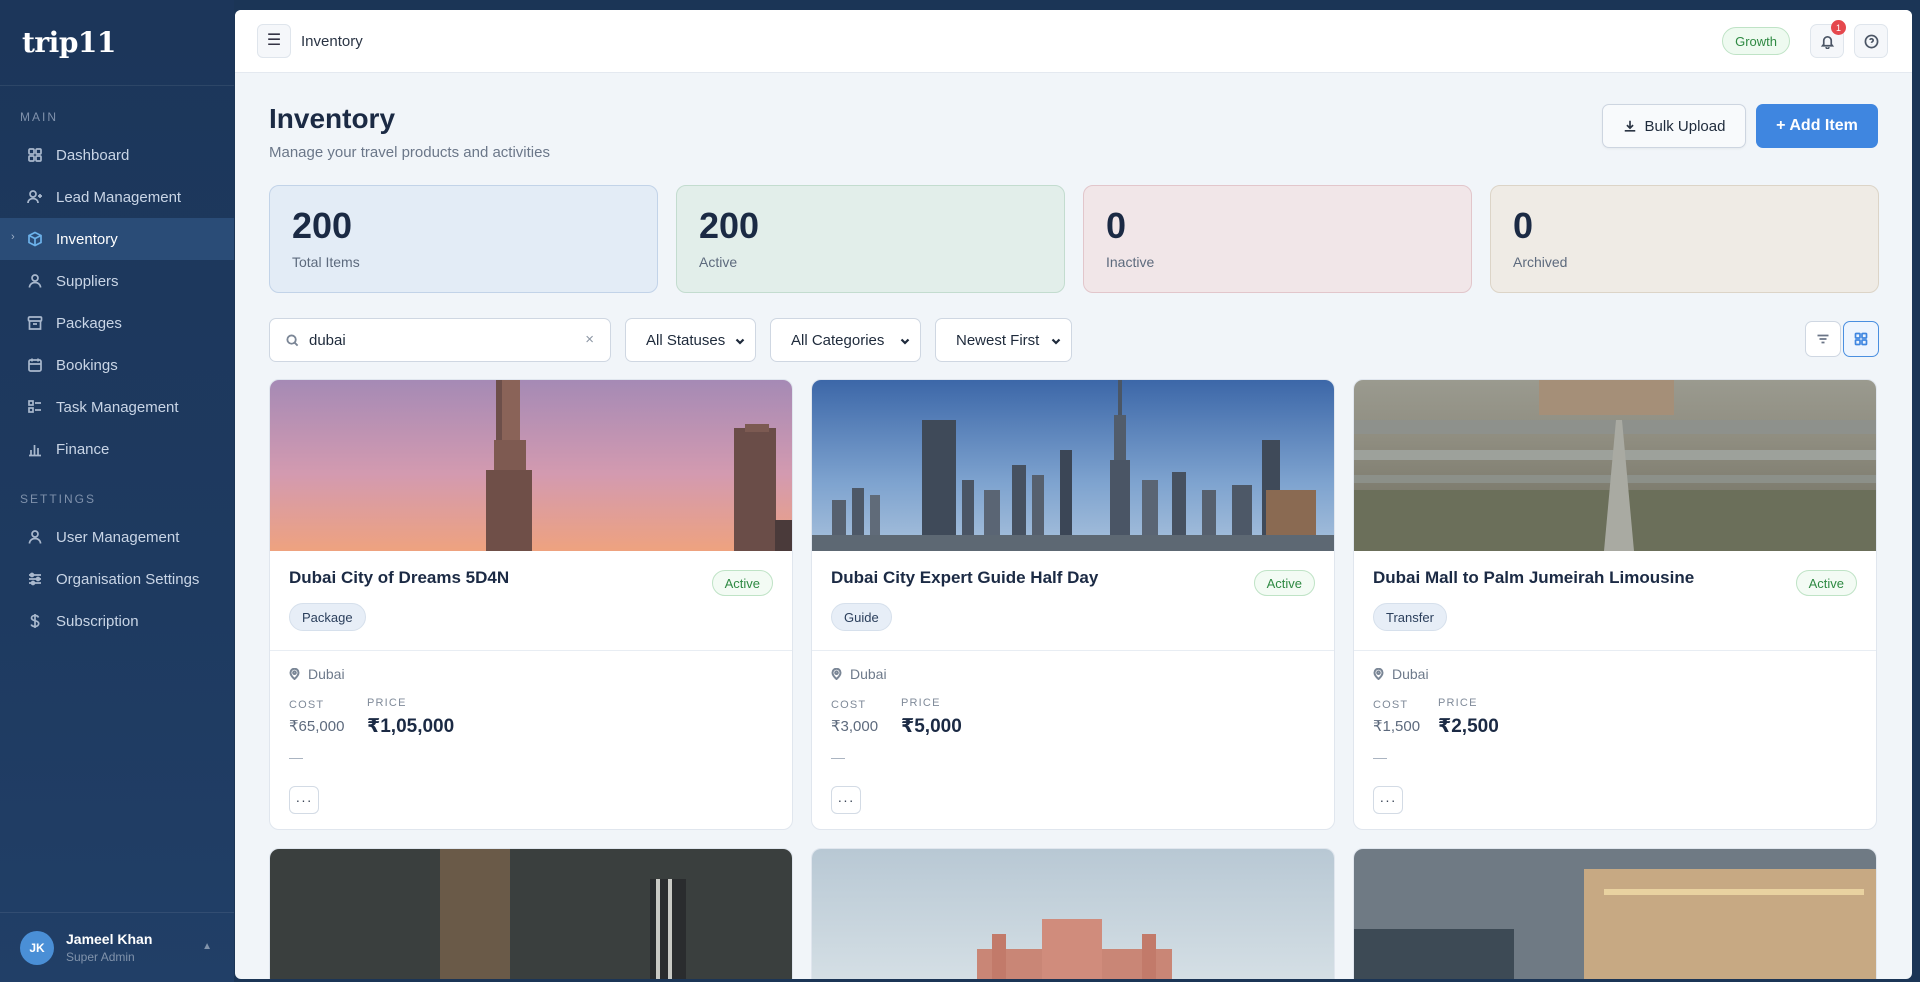 This screenshot has height=982, width=1920. I want to click on cost-label: COST, so click(849, 705).